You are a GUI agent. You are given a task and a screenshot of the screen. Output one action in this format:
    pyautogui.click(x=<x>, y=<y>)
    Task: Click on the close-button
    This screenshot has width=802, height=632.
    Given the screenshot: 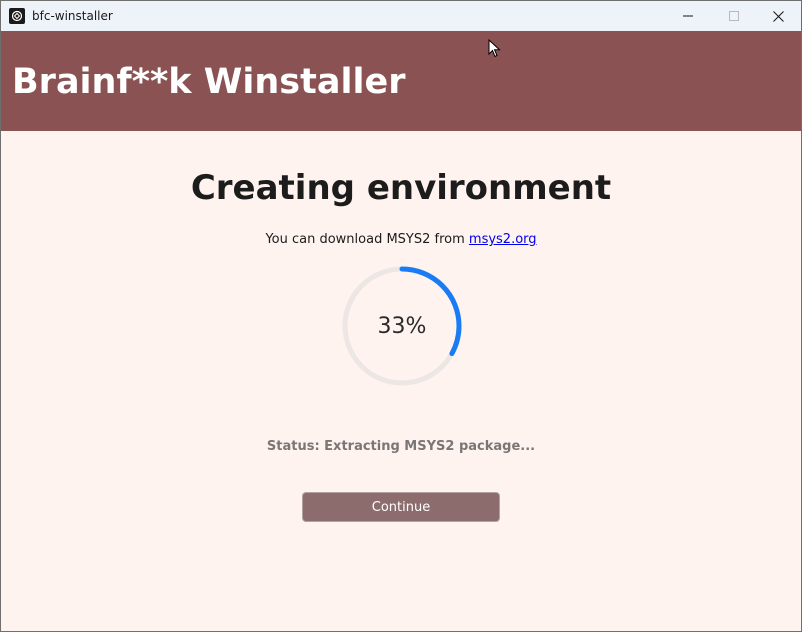 What is the action you would take?
    pyautogui.click(x=778, y=16)
    